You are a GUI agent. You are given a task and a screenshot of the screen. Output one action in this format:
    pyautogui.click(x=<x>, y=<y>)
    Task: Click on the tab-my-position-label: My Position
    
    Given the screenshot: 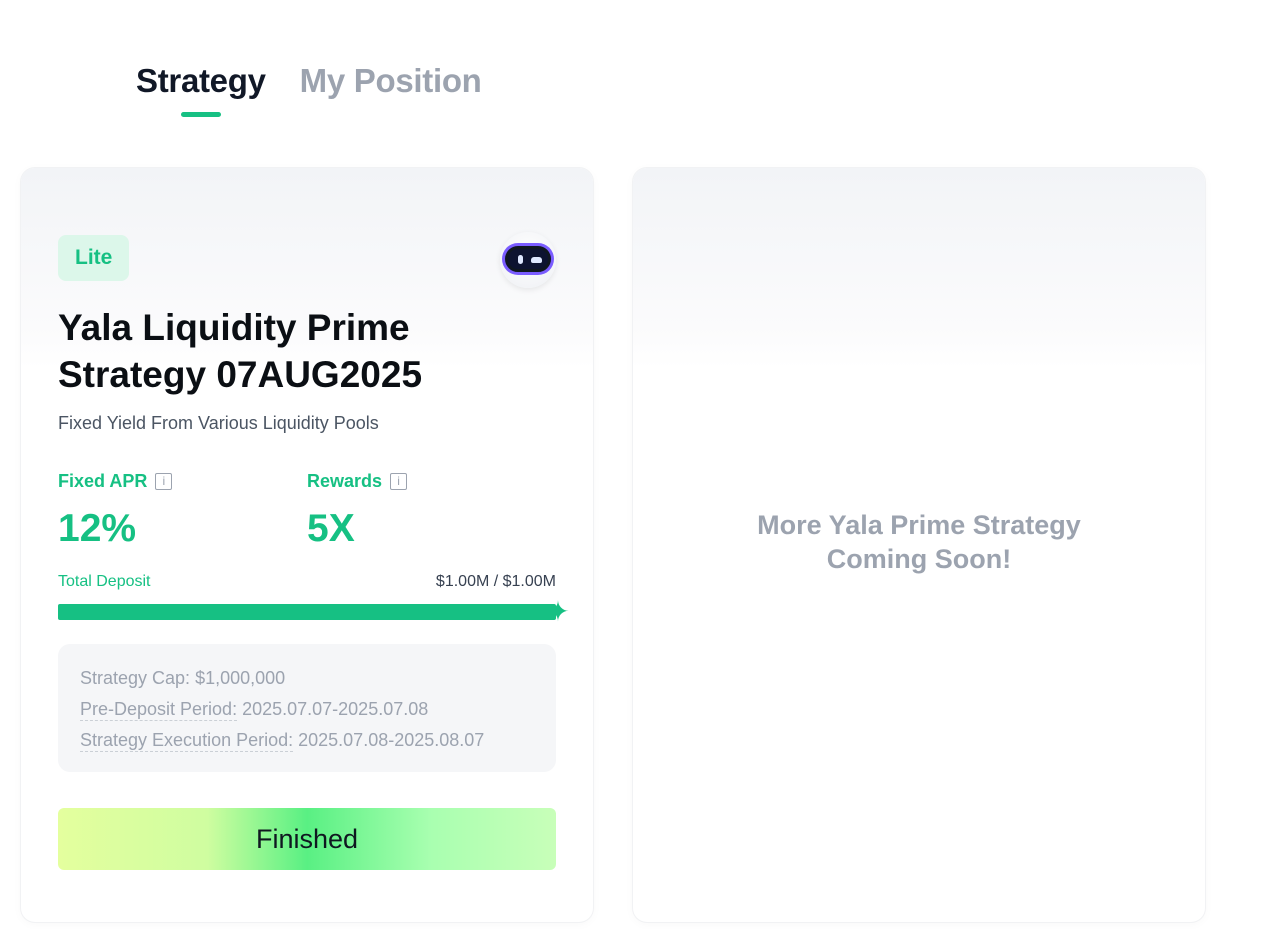 What is the action you would take?
    pyautogui.click(x=390, y=80)
    